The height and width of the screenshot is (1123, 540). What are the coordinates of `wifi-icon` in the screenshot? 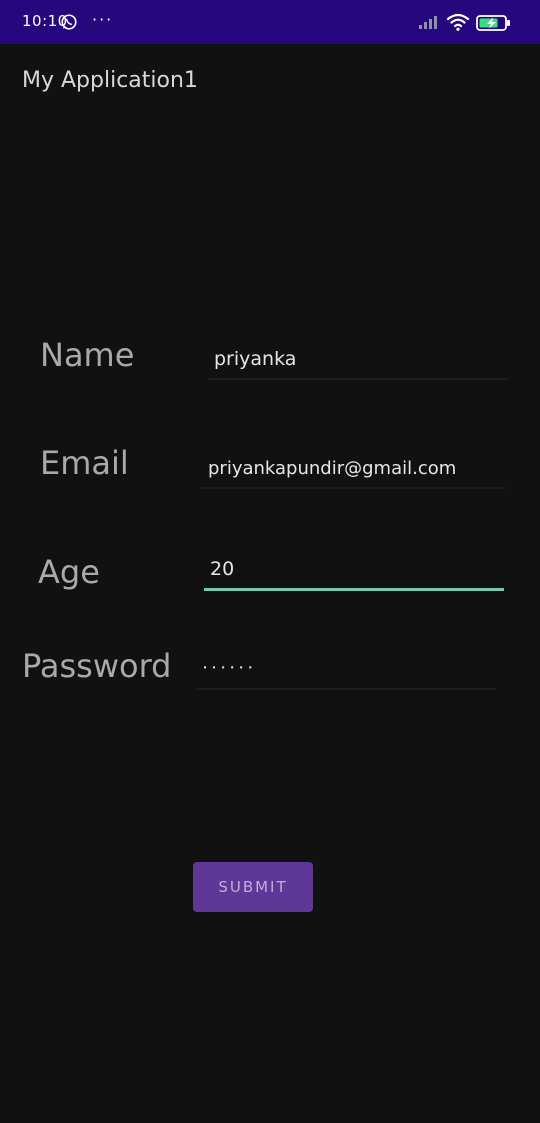 It's located at (458, 22).